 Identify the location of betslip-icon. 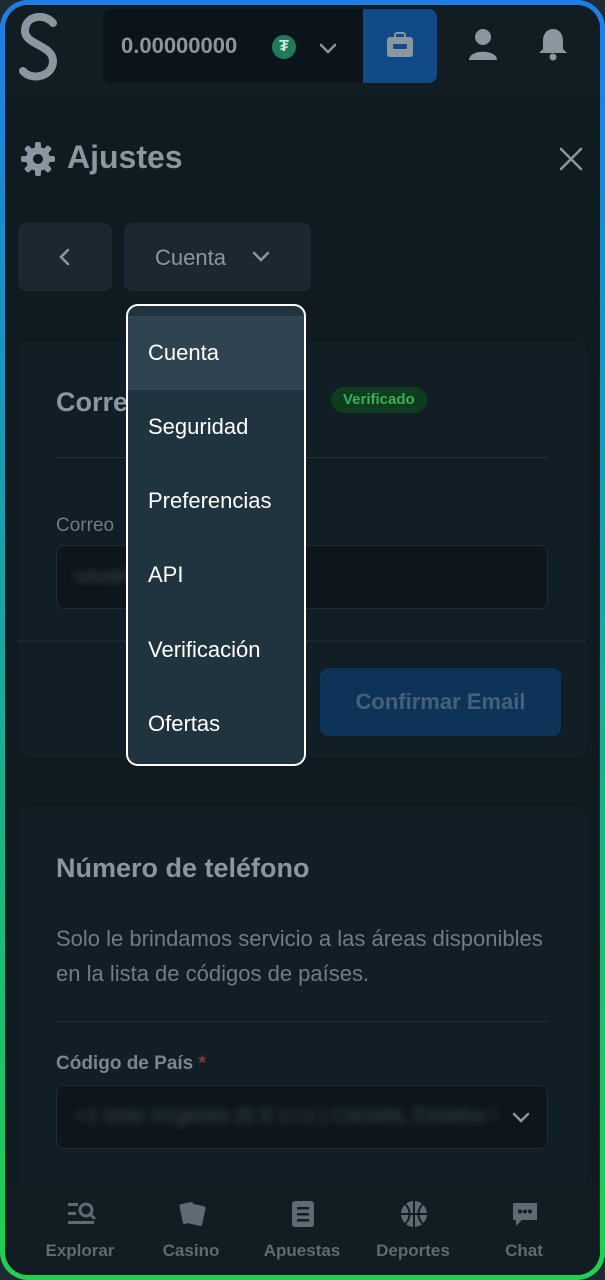
(303, 1214).